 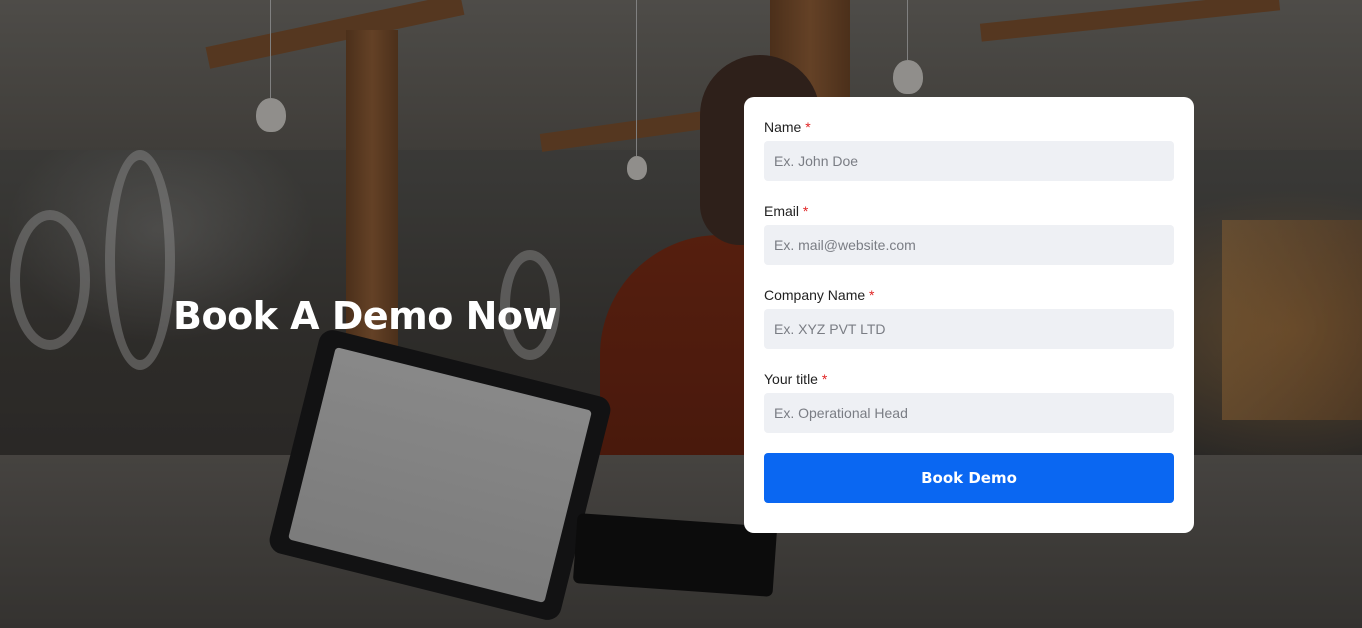 What do you see at coordinates (969, 379) in the screenshot?
I see `title-label: Your title *` at bounding box center [969, 379].